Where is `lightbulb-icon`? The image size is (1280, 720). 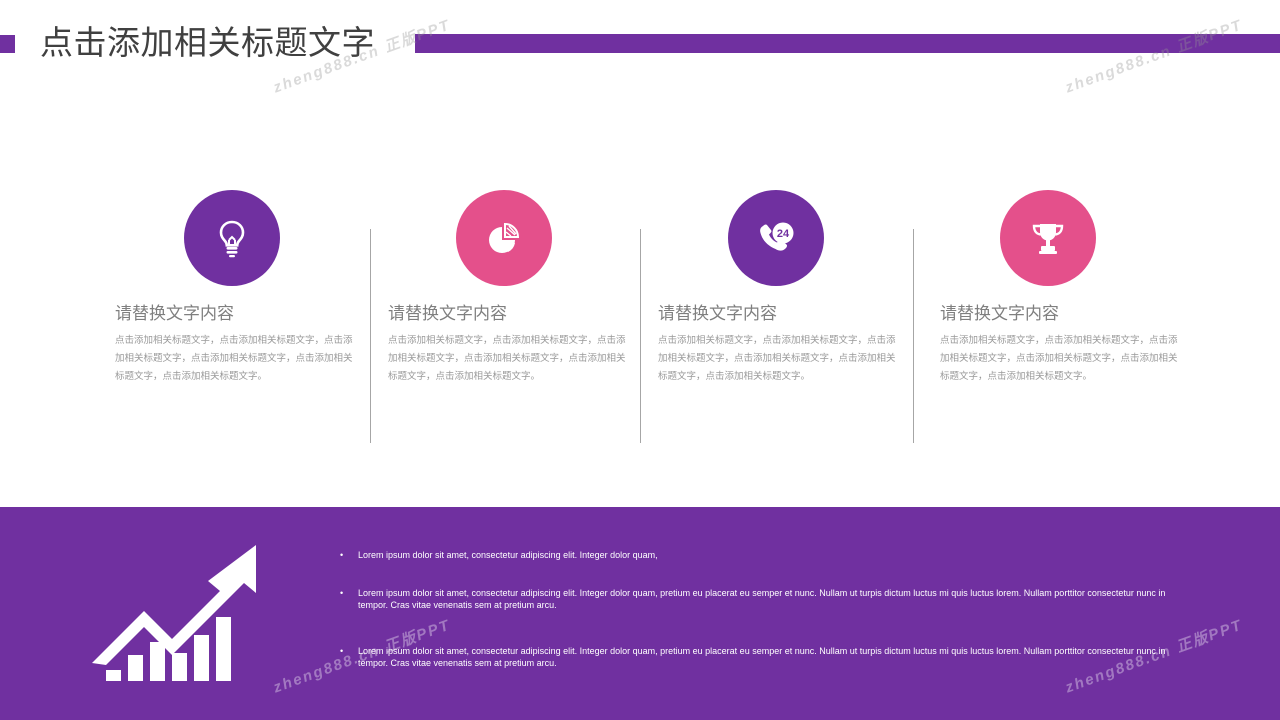
lightbulb-icon is located at coordinates (232, 239).